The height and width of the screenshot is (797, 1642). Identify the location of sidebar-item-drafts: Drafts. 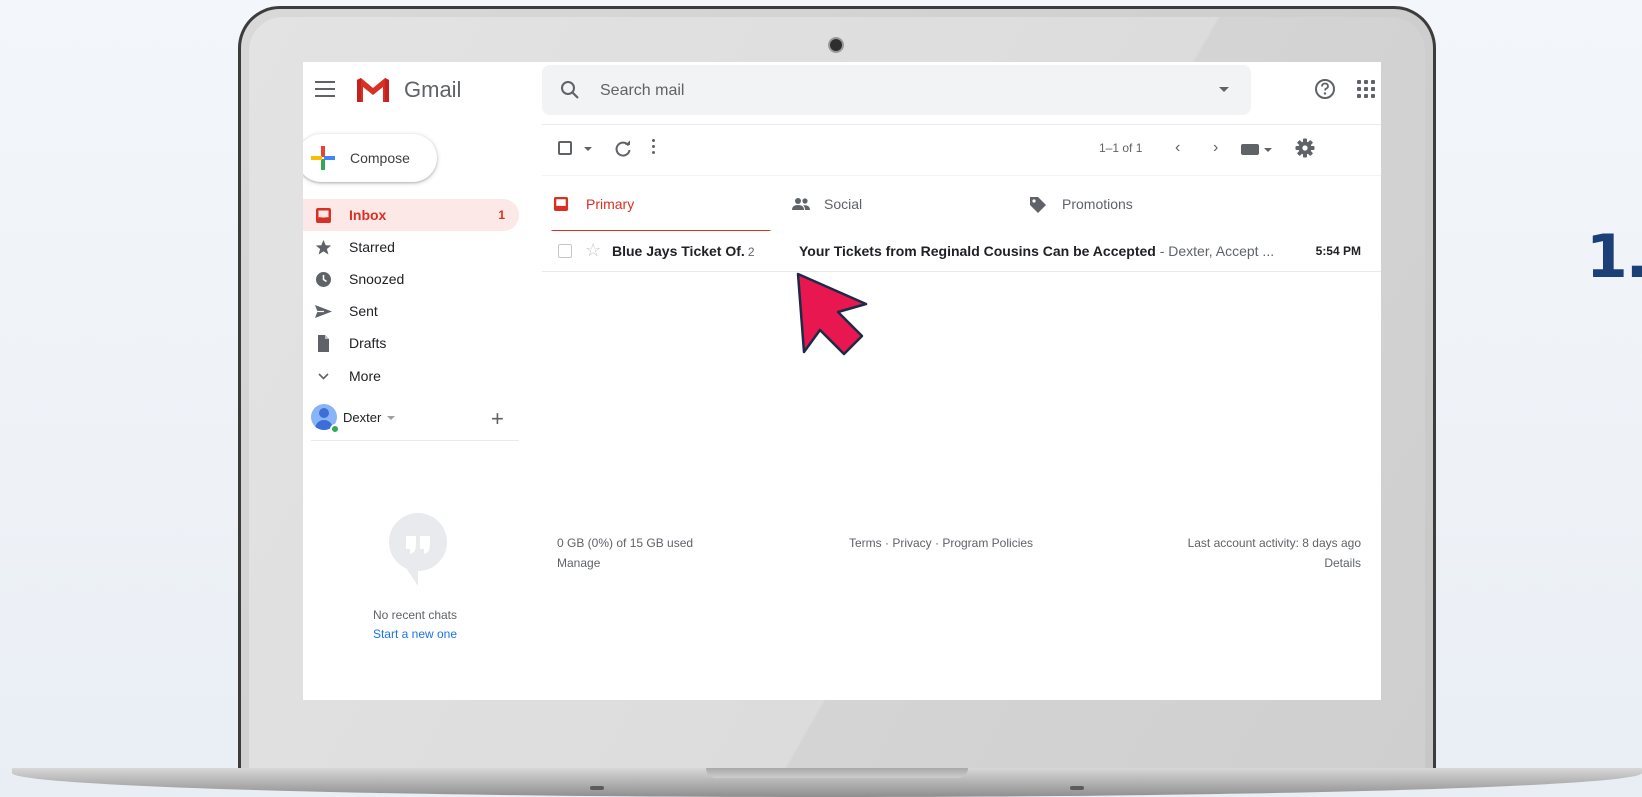
(411, 343).